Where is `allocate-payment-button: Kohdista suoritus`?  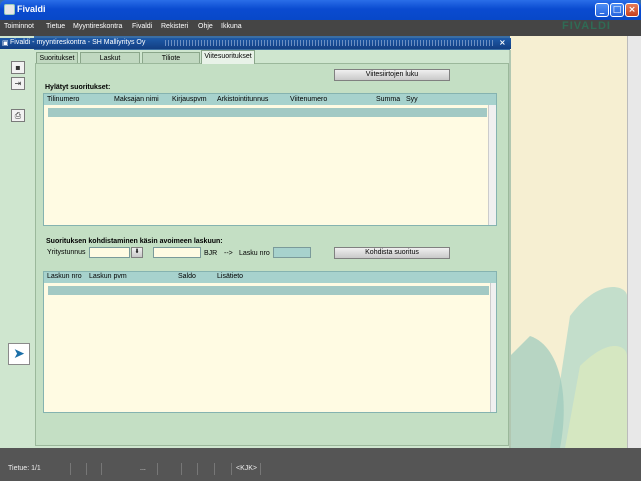 allocate-payment-button: Kohdista suoritus is located at coordinates (392, 253).